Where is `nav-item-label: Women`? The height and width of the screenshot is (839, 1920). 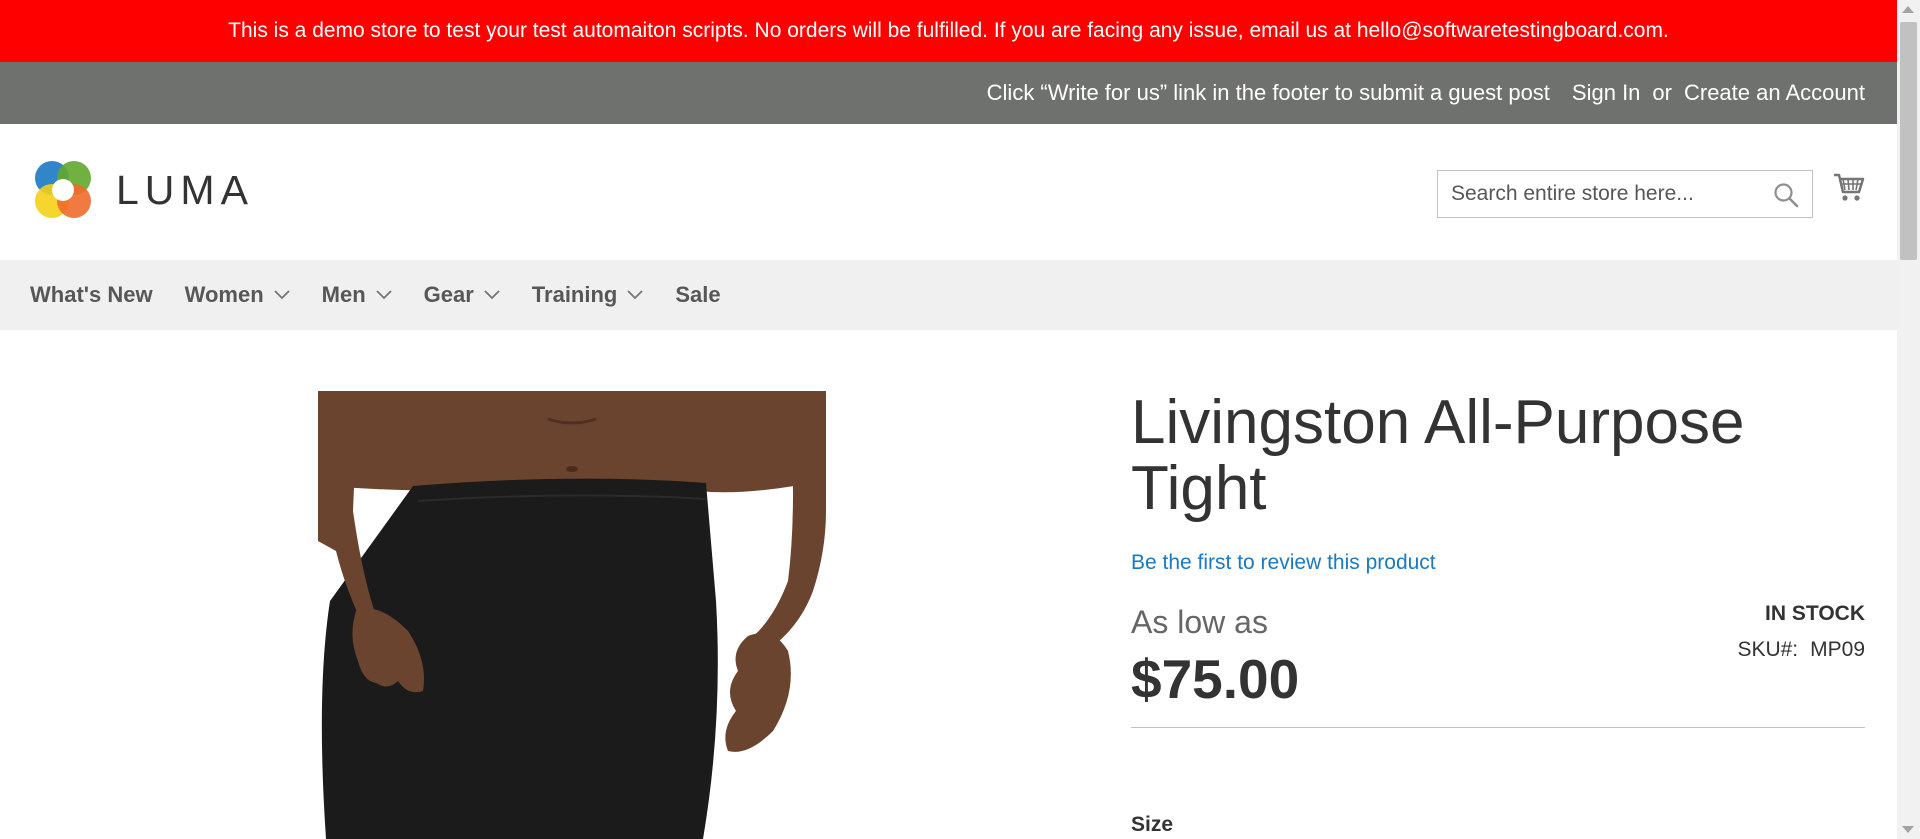
nav-item-label: Women is located at coordinates (224, 294).